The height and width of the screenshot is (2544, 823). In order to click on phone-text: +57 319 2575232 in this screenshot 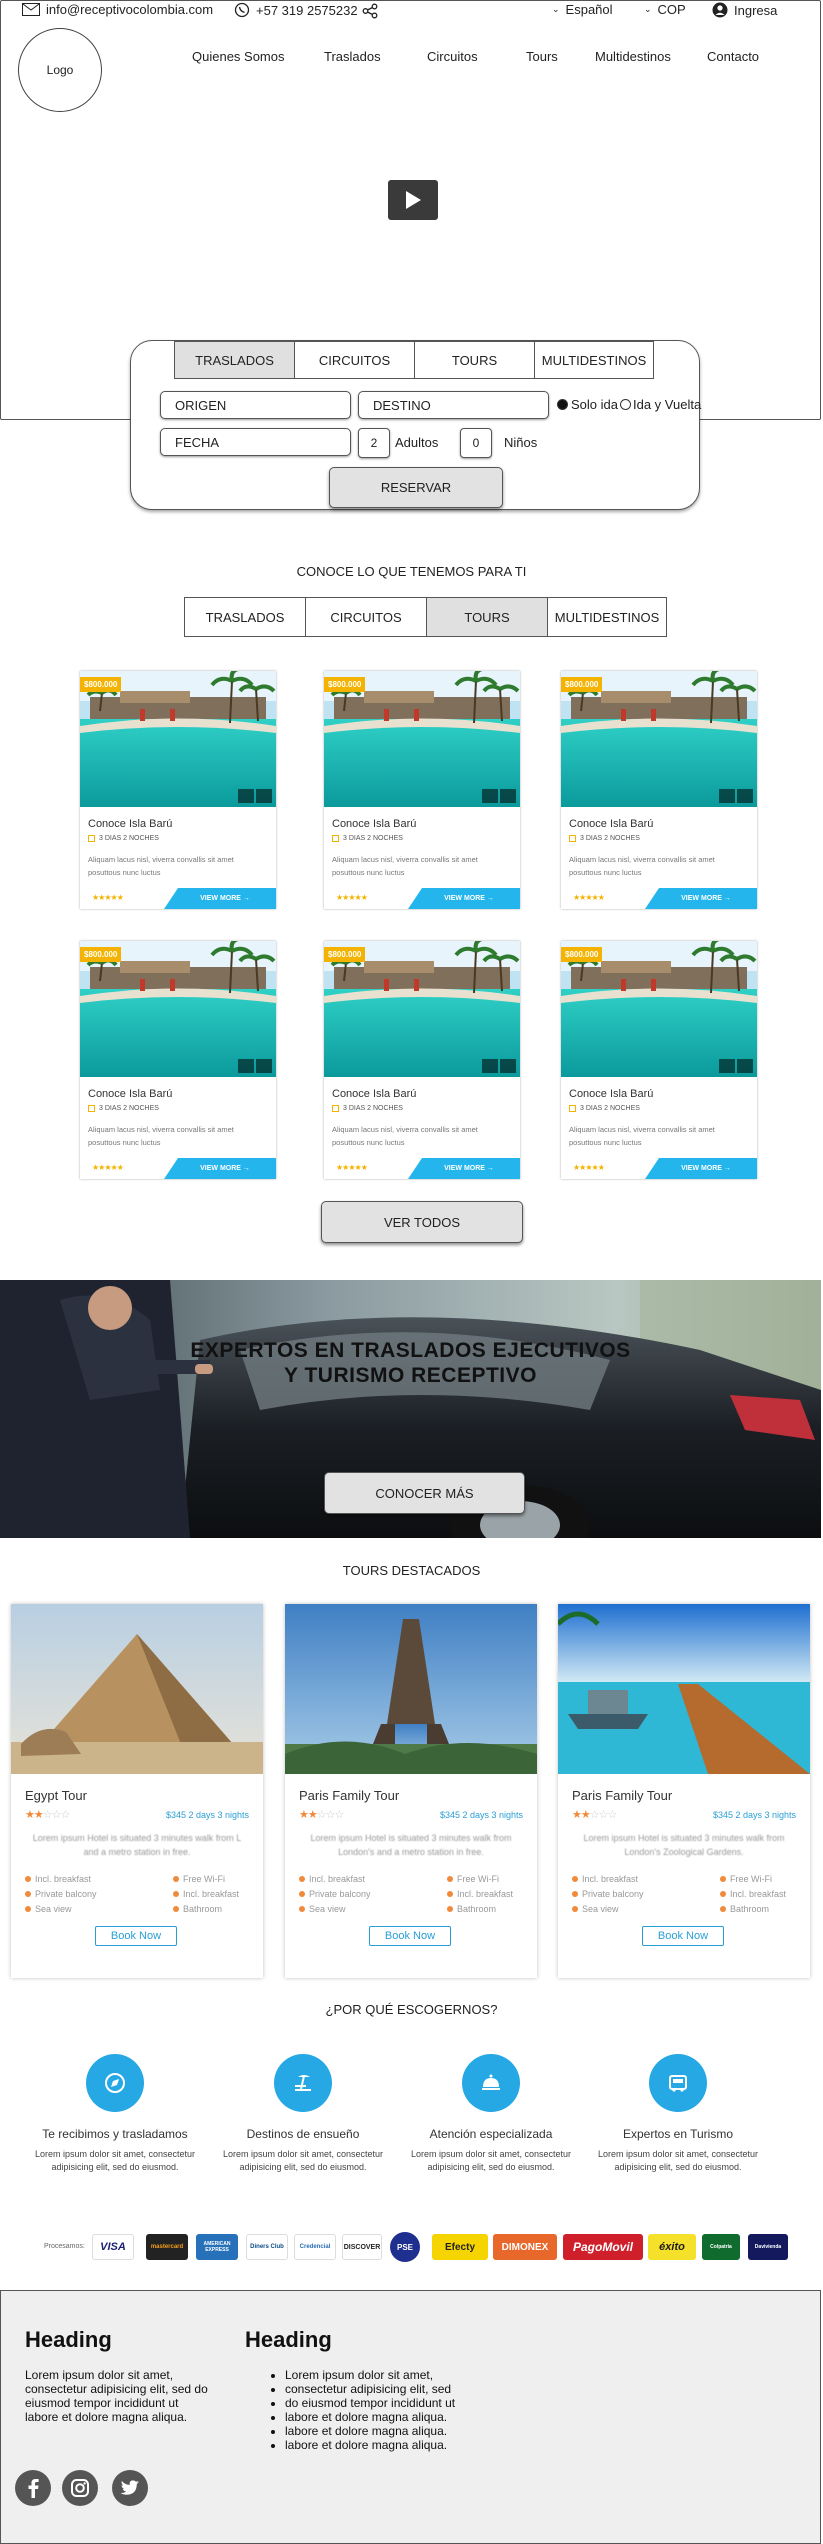, I will do `click(307, 10)`.